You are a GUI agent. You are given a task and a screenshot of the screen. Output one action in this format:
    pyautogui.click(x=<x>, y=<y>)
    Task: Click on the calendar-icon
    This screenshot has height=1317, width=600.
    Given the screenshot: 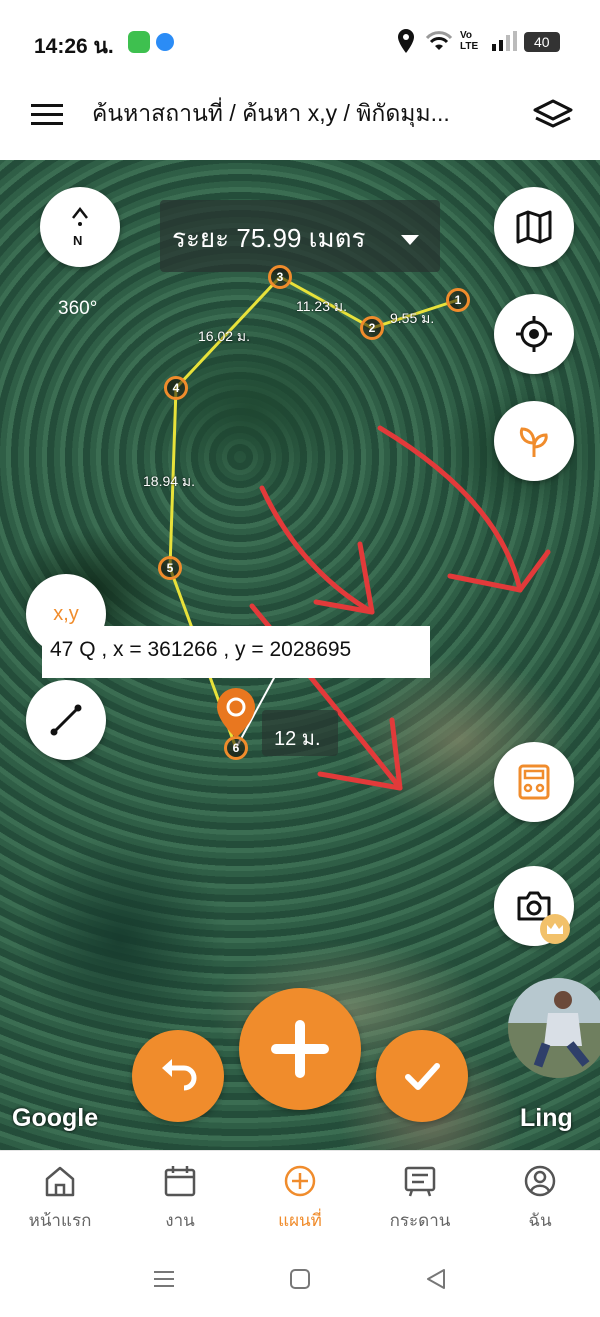 What is the action you would take?
    pyautogui.click(x=180, y=1181)
    